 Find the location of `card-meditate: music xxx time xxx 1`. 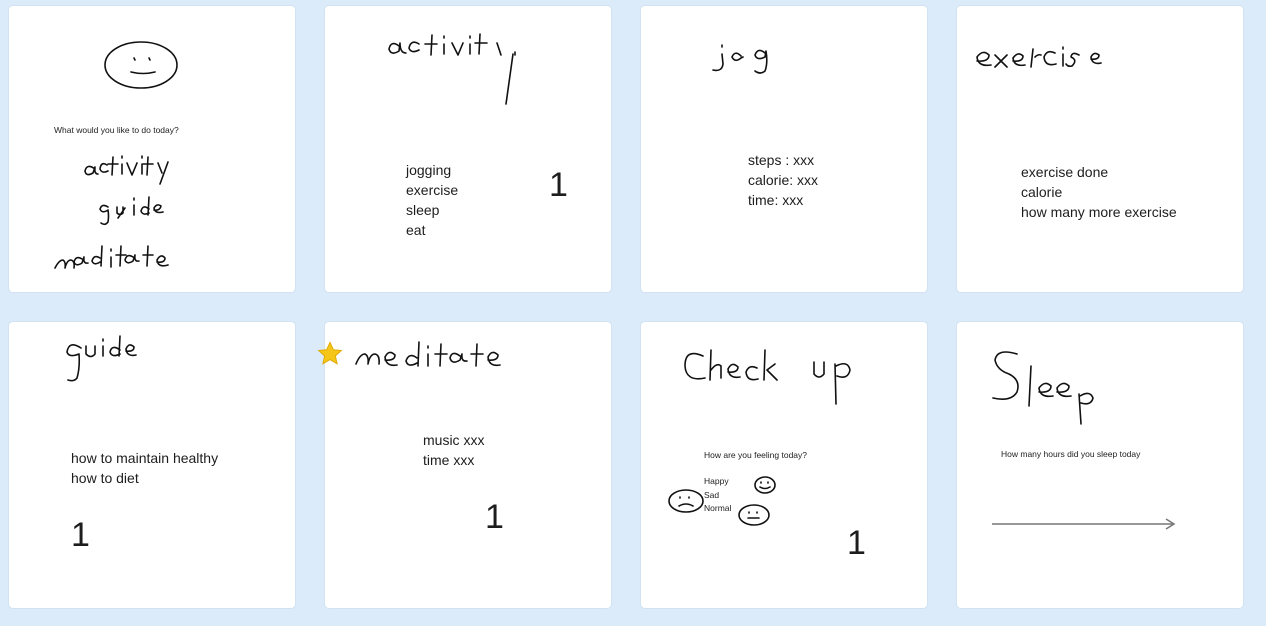

card-meditate: music xxx time xxx 1 is located at coordinates (468, 465).